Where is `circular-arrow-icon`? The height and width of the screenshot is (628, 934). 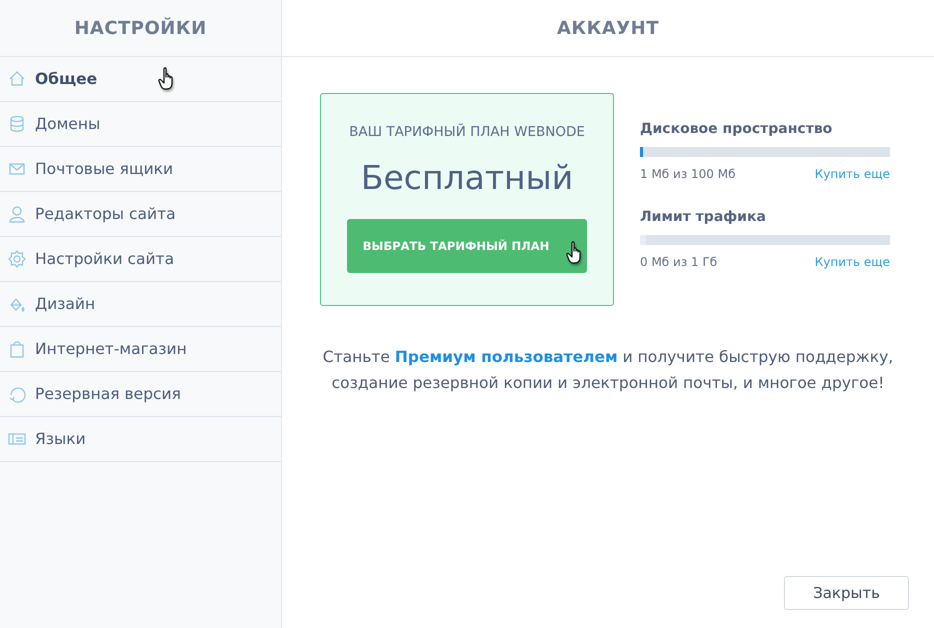 circular-arrow-icon is located at coordinates (17, 394).